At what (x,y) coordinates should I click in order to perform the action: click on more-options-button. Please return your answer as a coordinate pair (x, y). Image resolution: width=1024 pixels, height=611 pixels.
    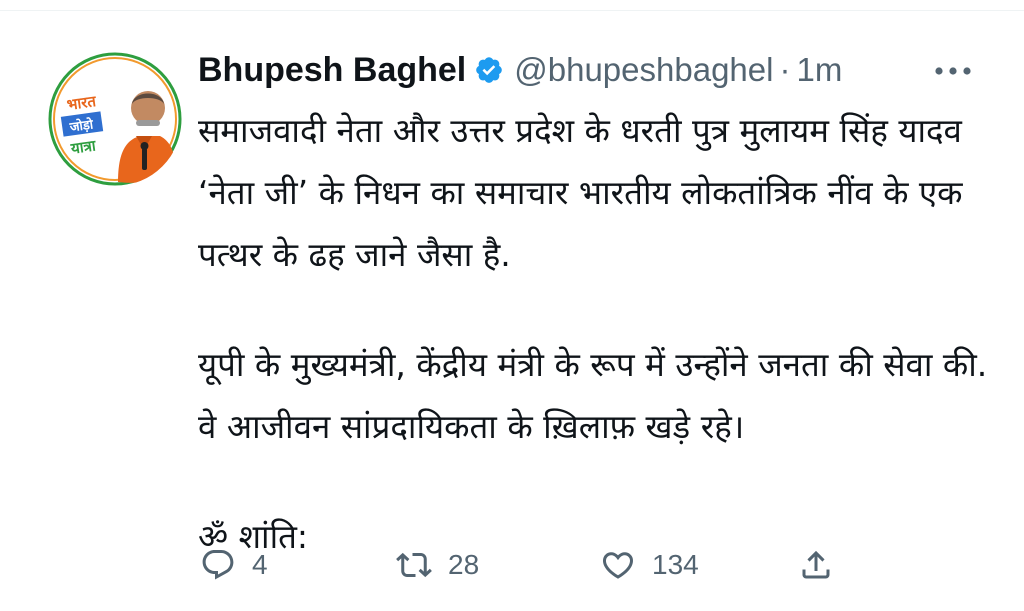
    Looking at the image, I should click on (953, 71).